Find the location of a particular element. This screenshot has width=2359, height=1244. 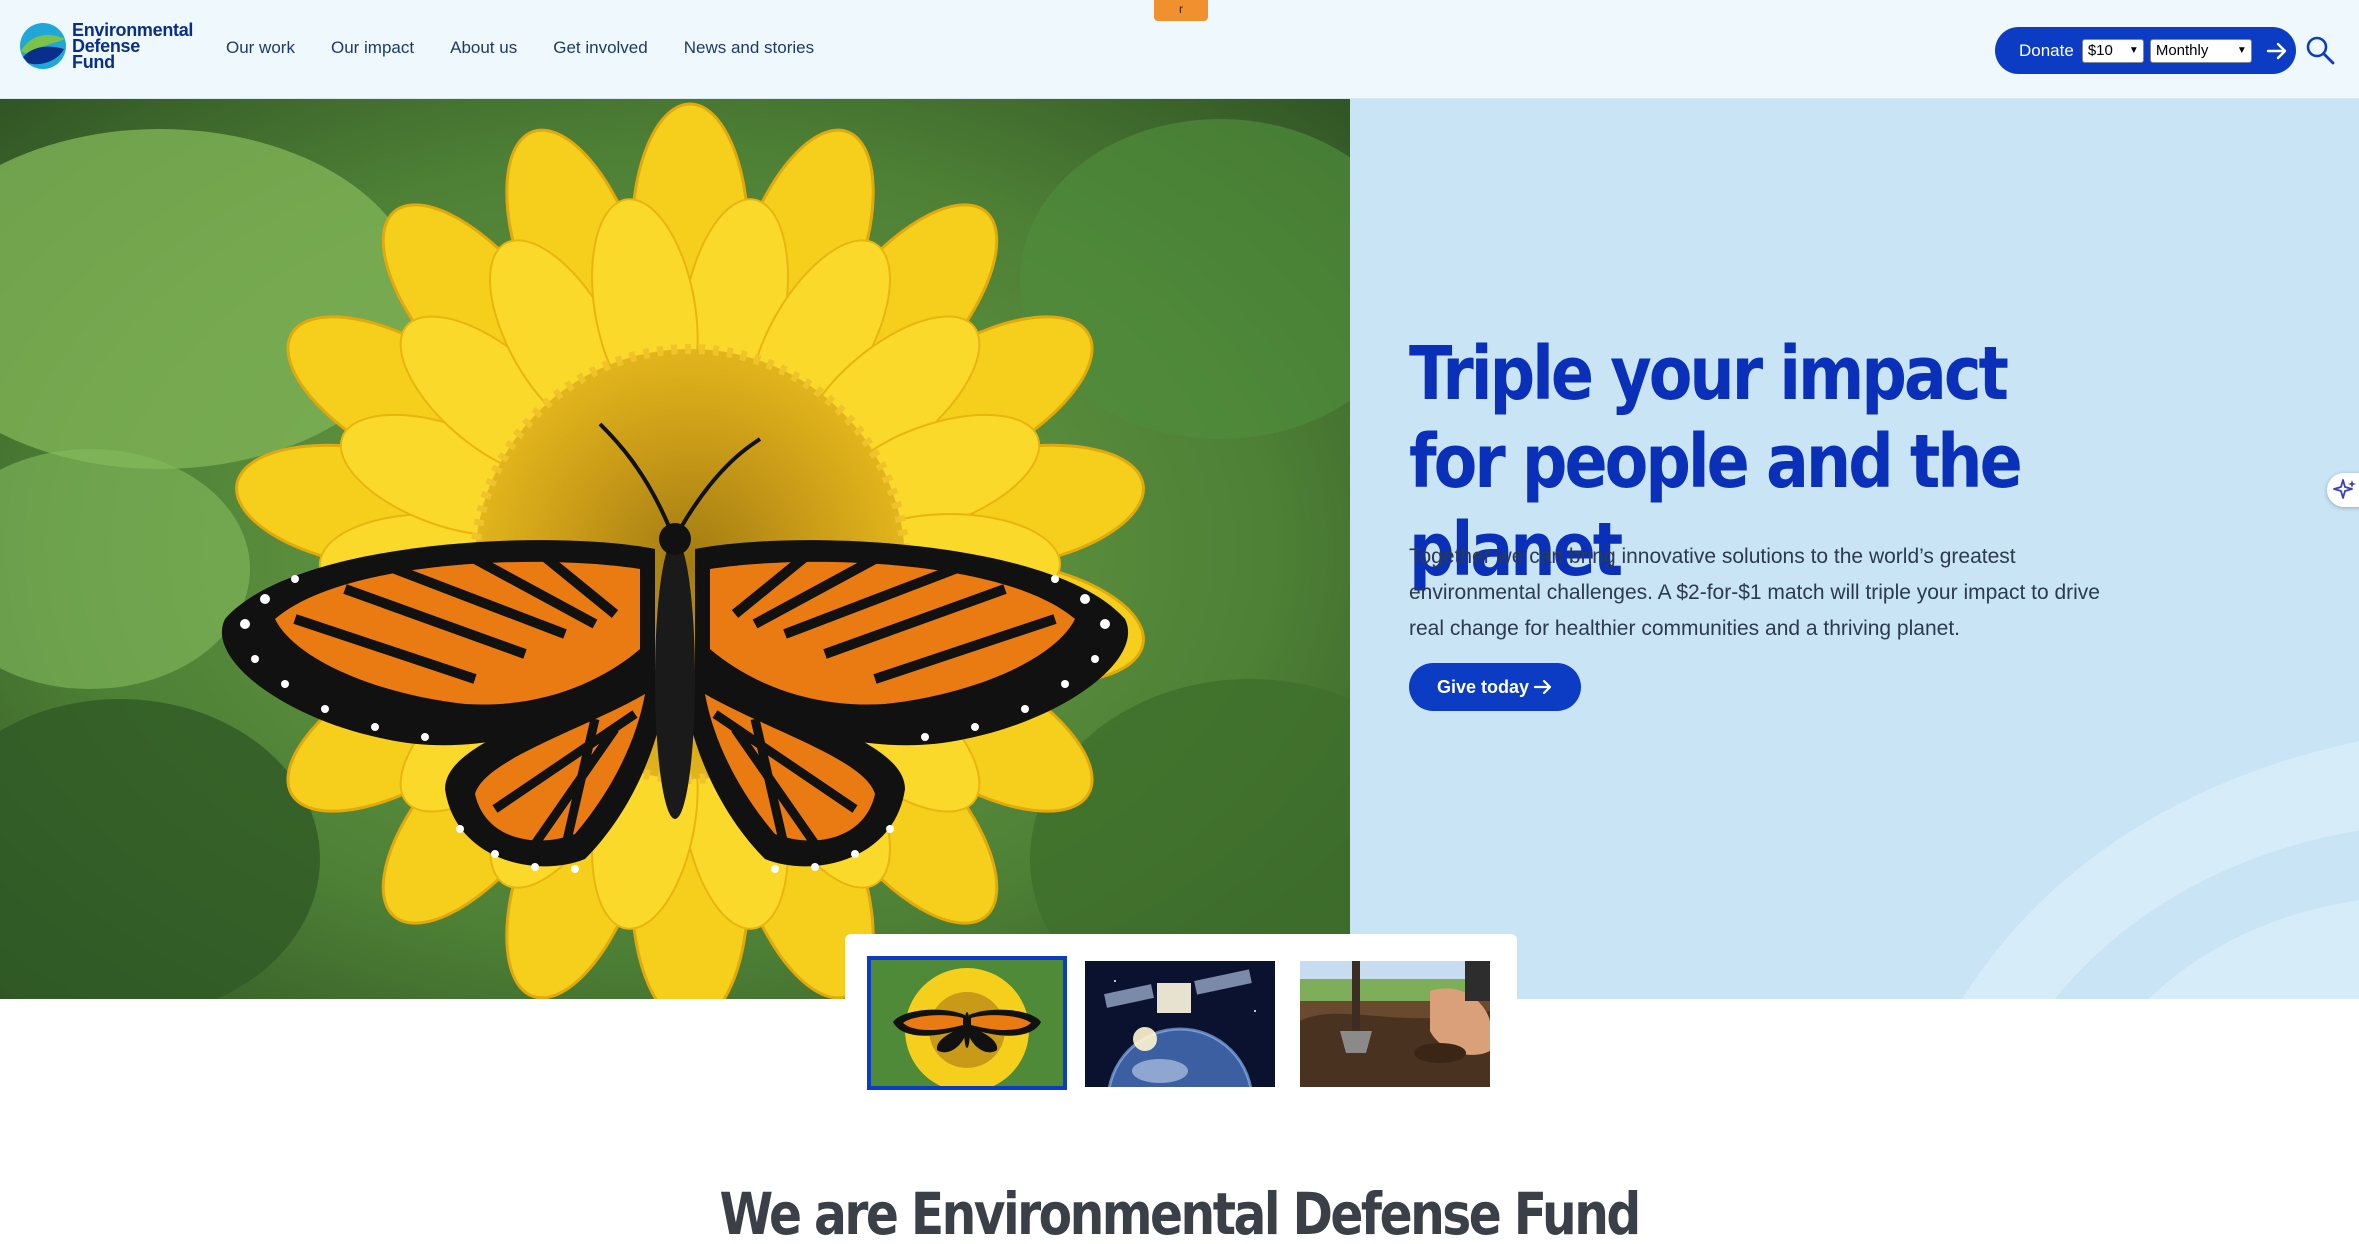

edf-logo: Environmental Defense Fund is located at coordinates (108, 46).